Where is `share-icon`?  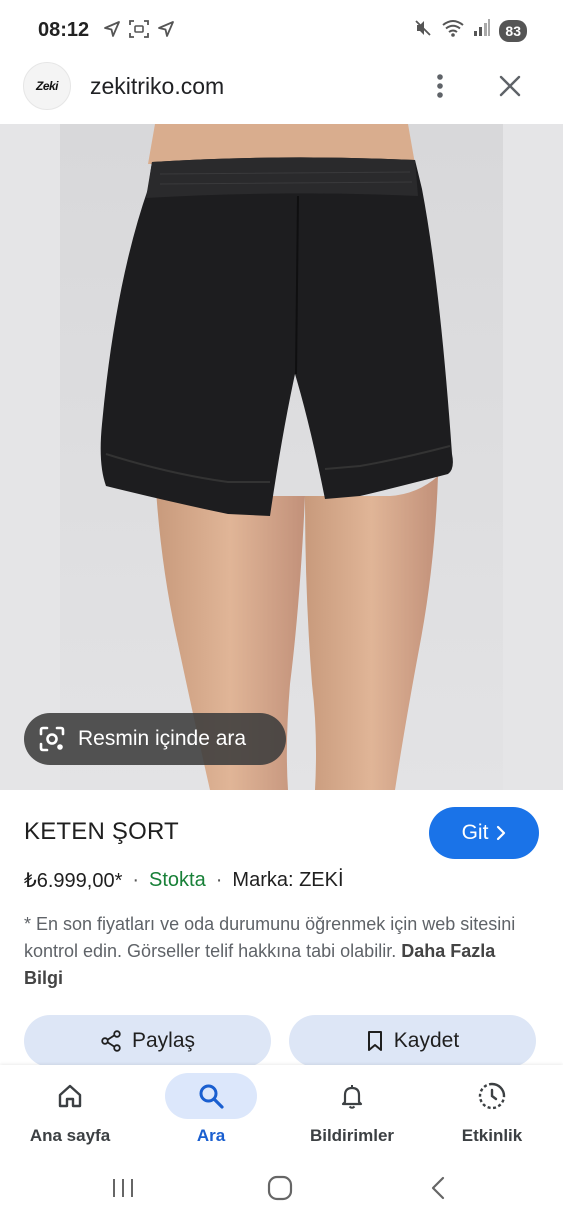
share-icon is located at coordinates (111, 1041).